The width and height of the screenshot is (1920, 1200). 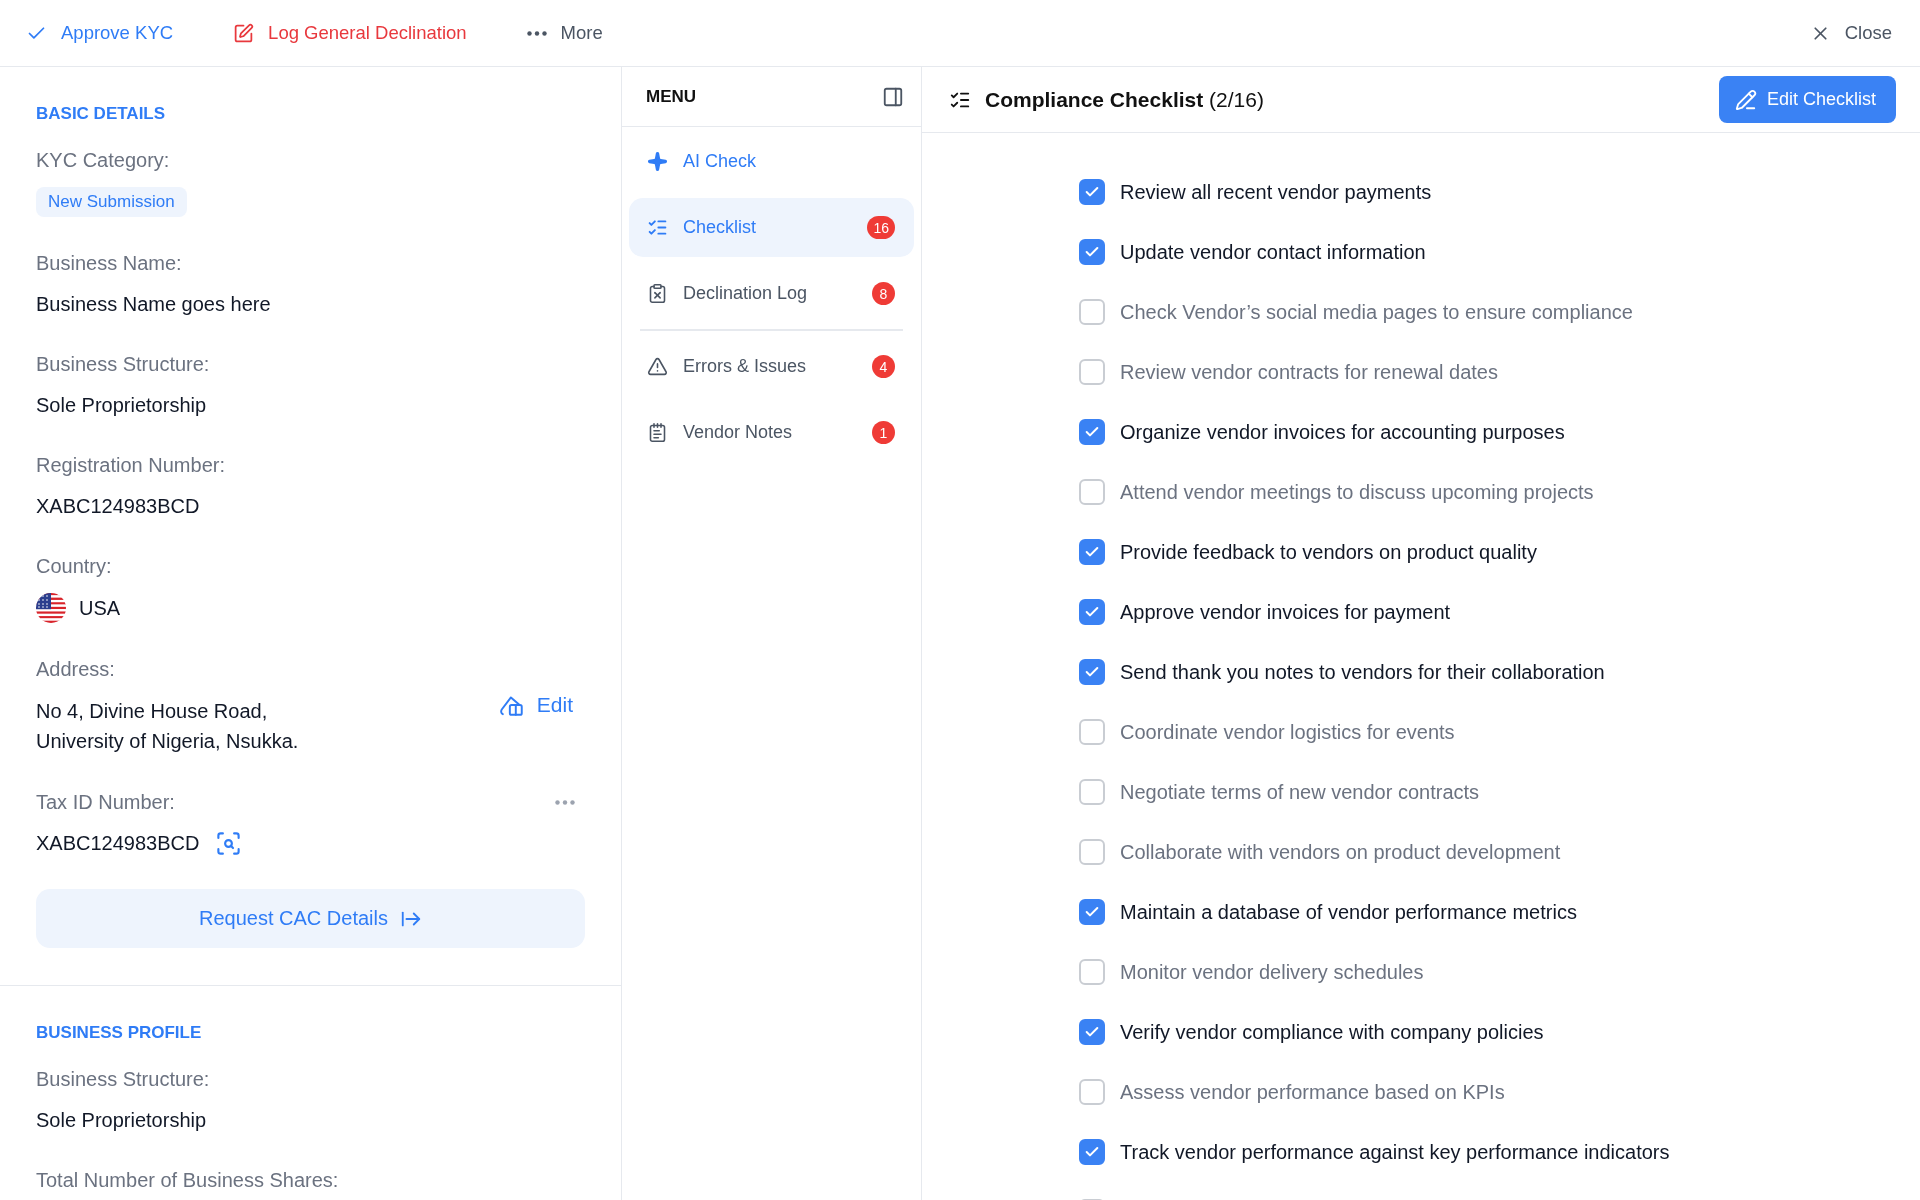 I want to click on checklist-item-label: Collaborate with vendors on product development, so click(x=1340, y=852).